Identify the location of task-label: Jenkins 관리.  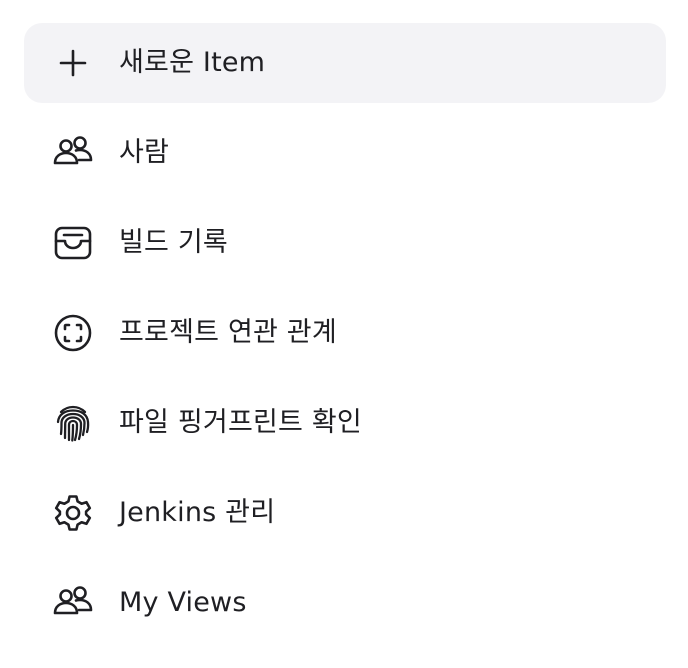
(197, 512).